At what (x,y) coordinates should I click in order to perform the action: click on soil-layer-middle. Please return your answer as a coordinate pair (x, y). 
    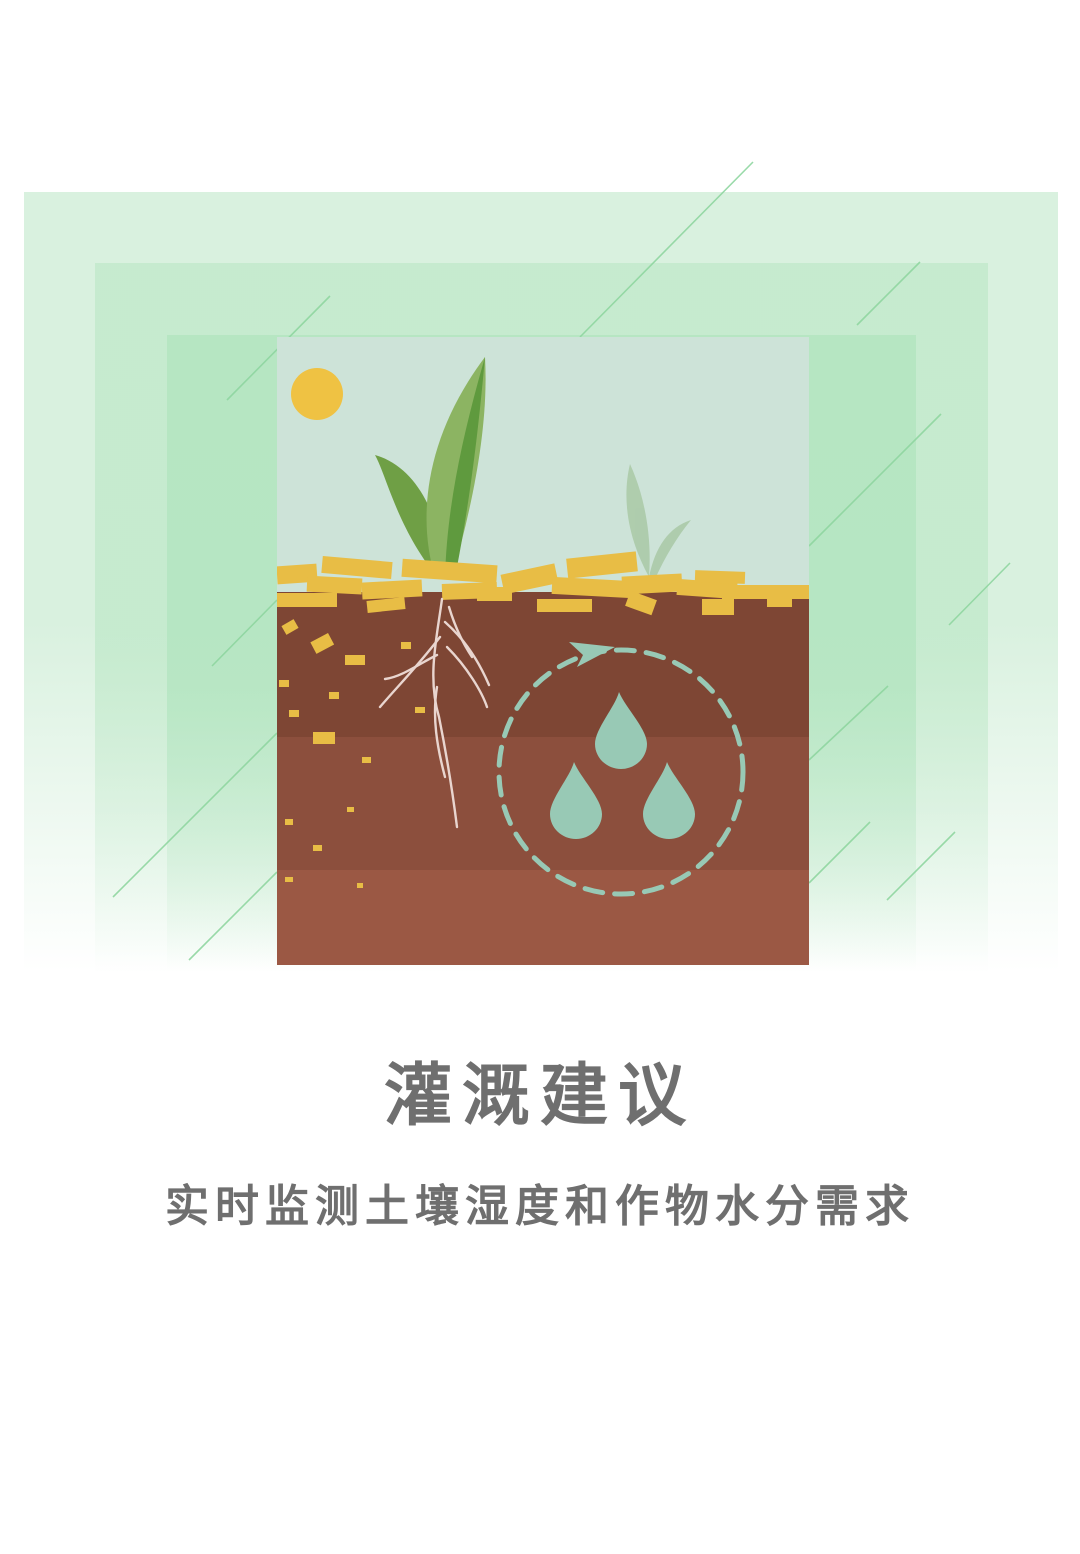
    Looking at the image, I should click on (543, 803).